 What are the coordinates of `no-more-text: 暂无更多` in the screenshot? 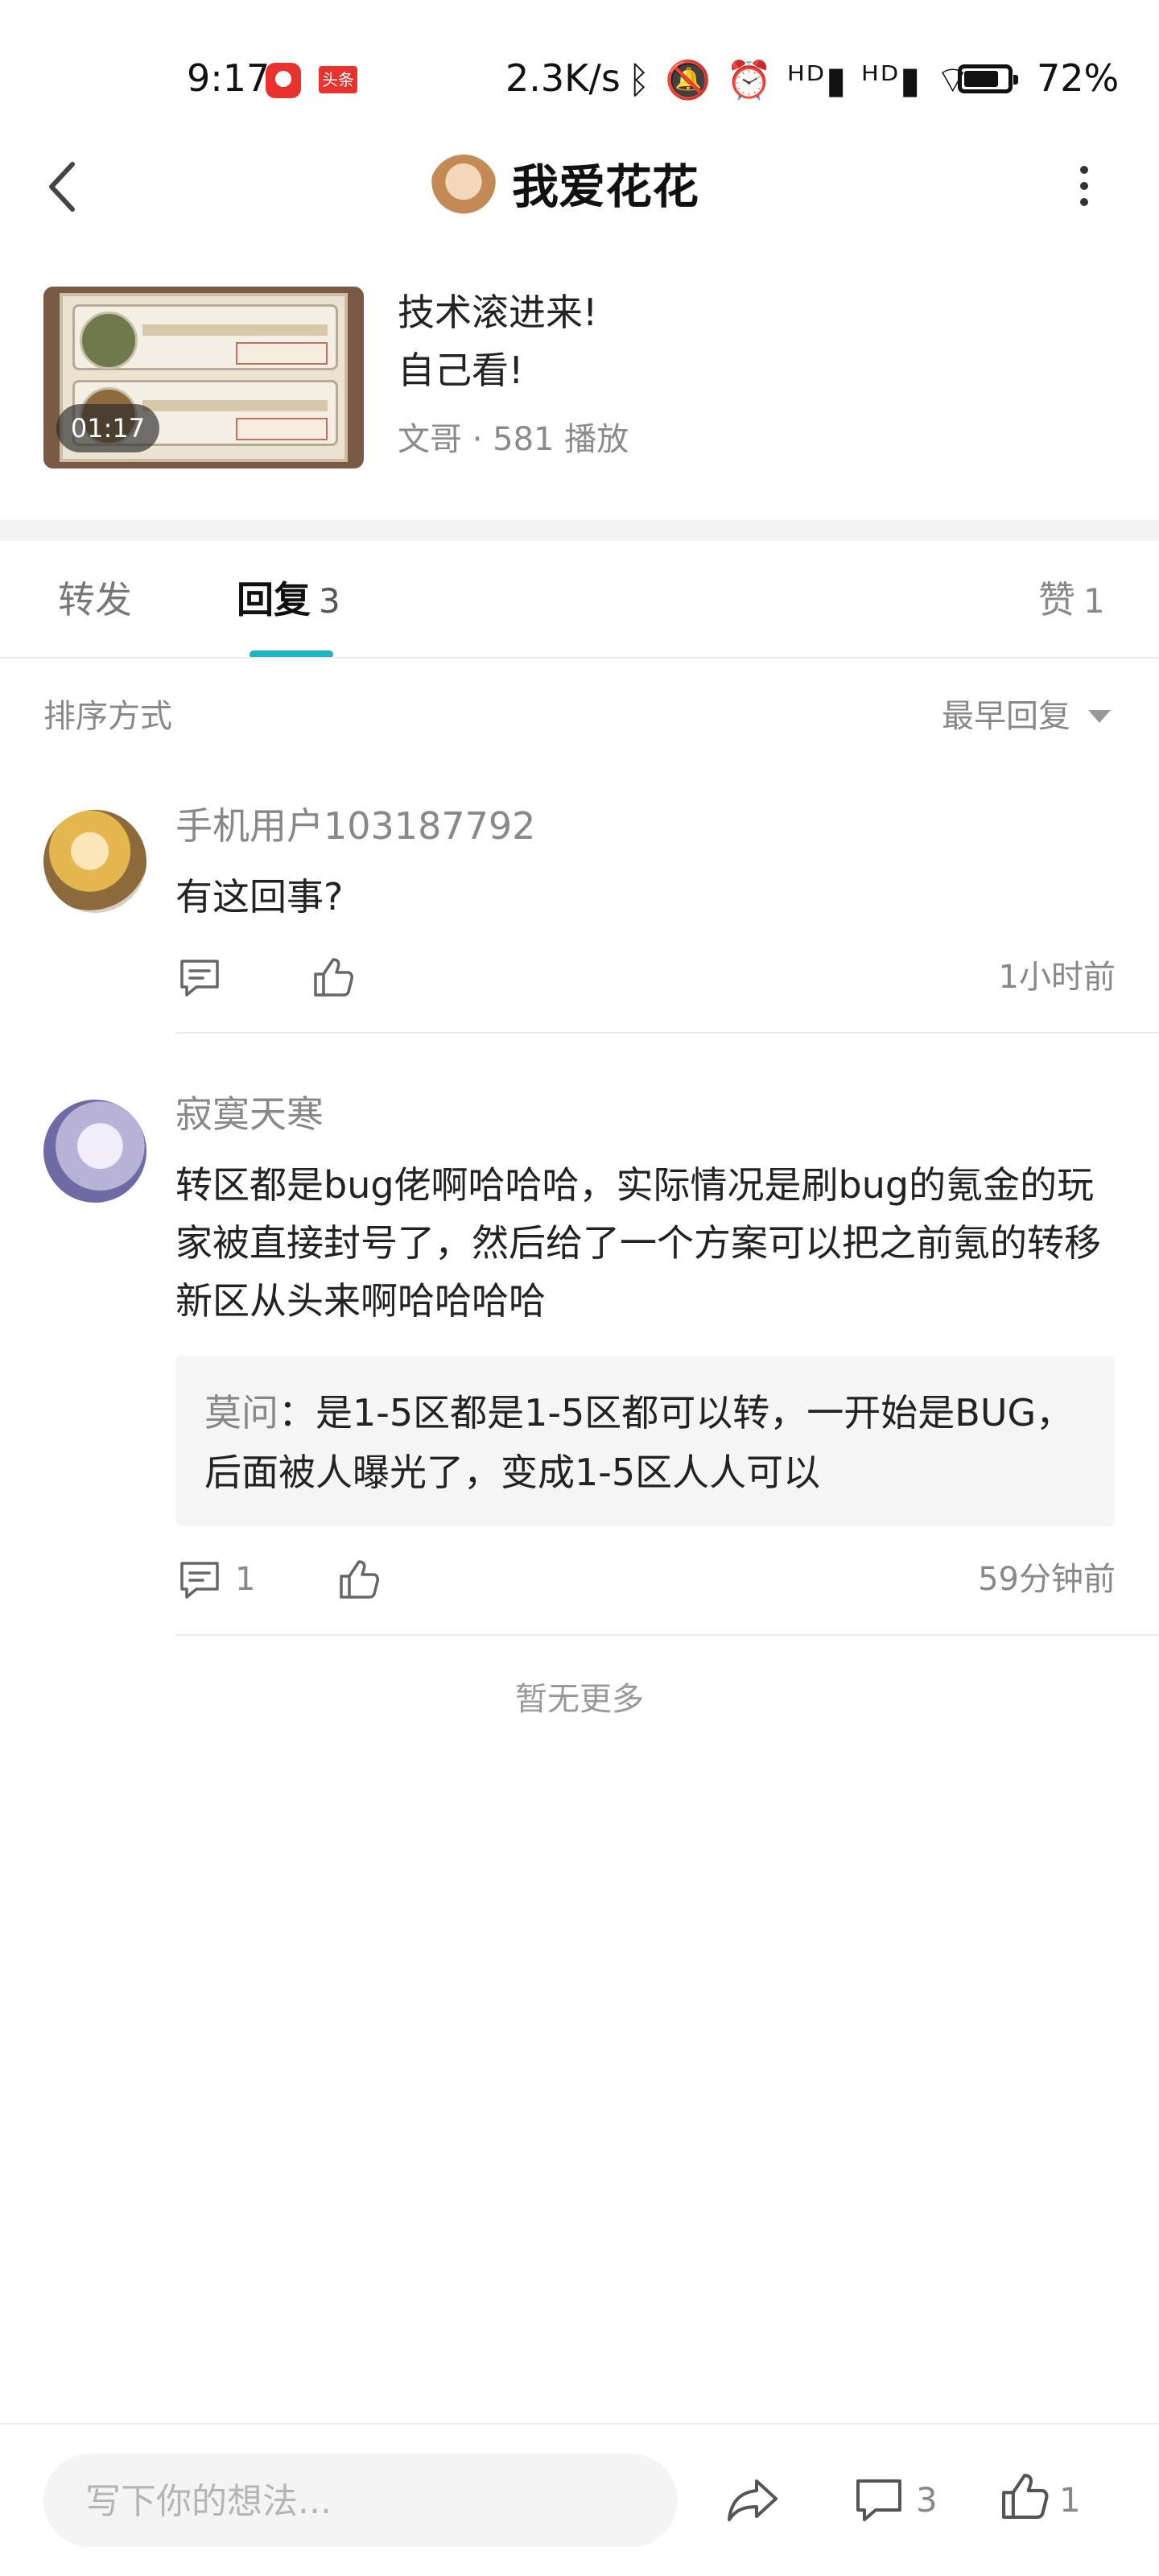 It's located at (579, 1699).